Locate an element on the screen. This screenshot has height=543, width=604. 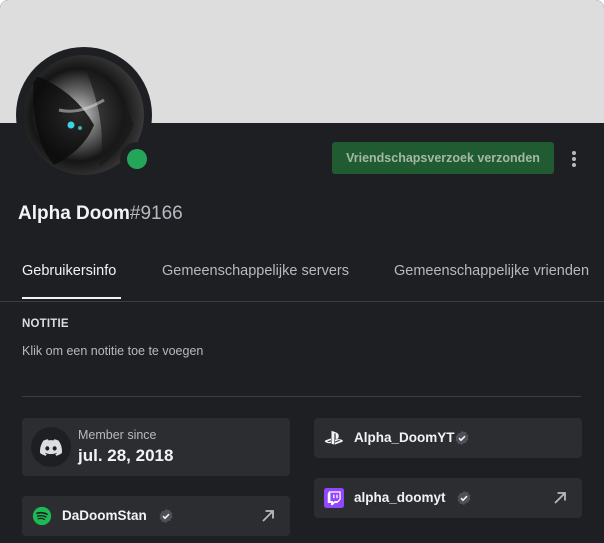
more-vertical-icon is located at coordinates (574, 159).